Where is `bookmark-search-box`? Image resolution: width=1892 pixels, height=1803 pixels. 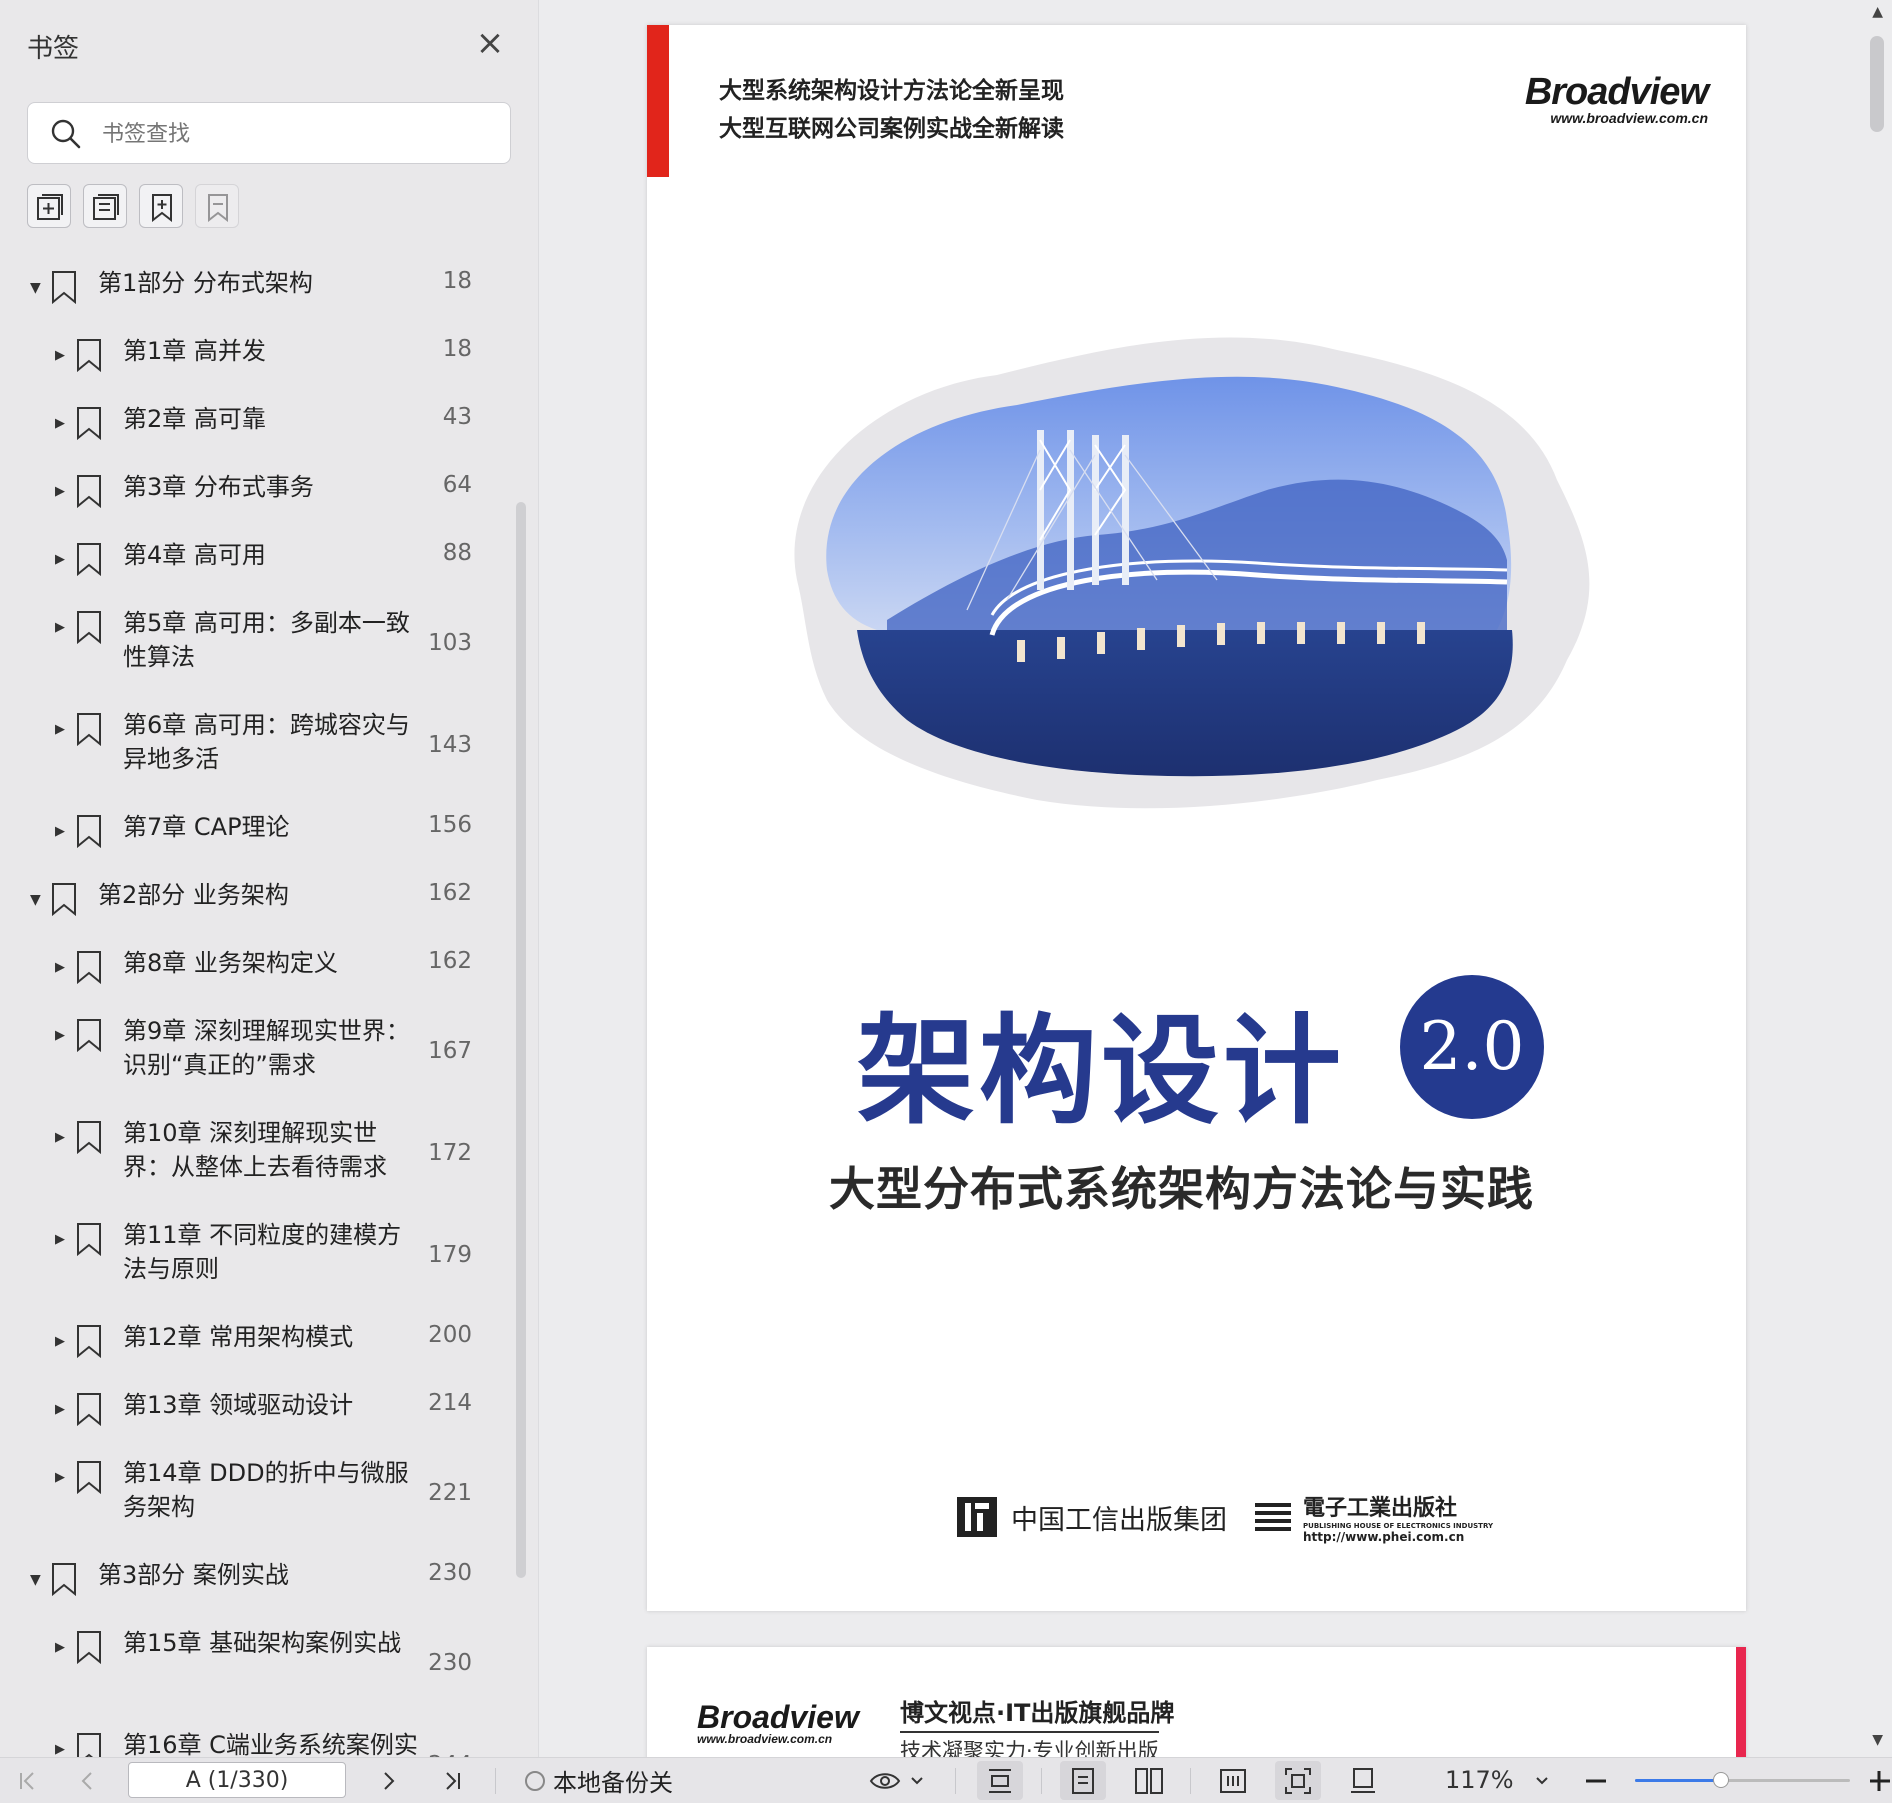
bookmark-search-box is located at coordinates (269, 133).